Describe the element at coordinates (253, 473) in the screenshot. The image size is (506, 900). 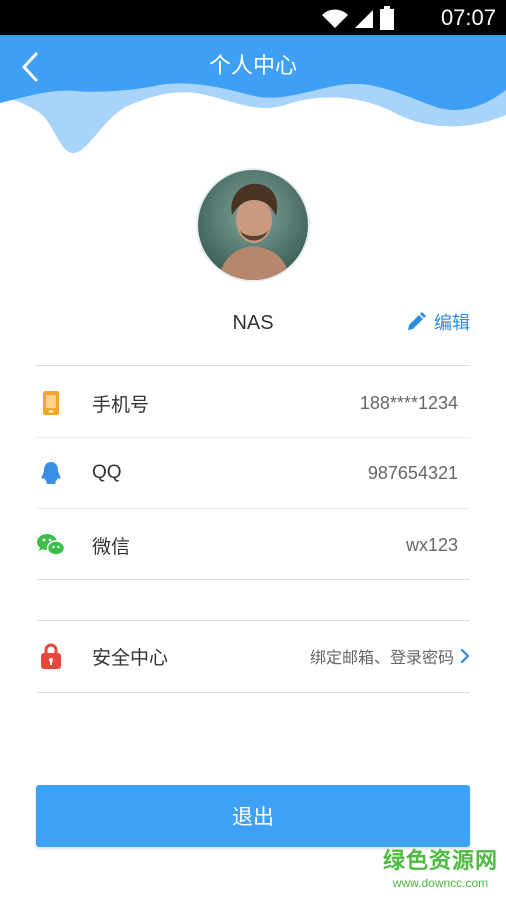
I see `qq-row: QQ 987654321` at that location.